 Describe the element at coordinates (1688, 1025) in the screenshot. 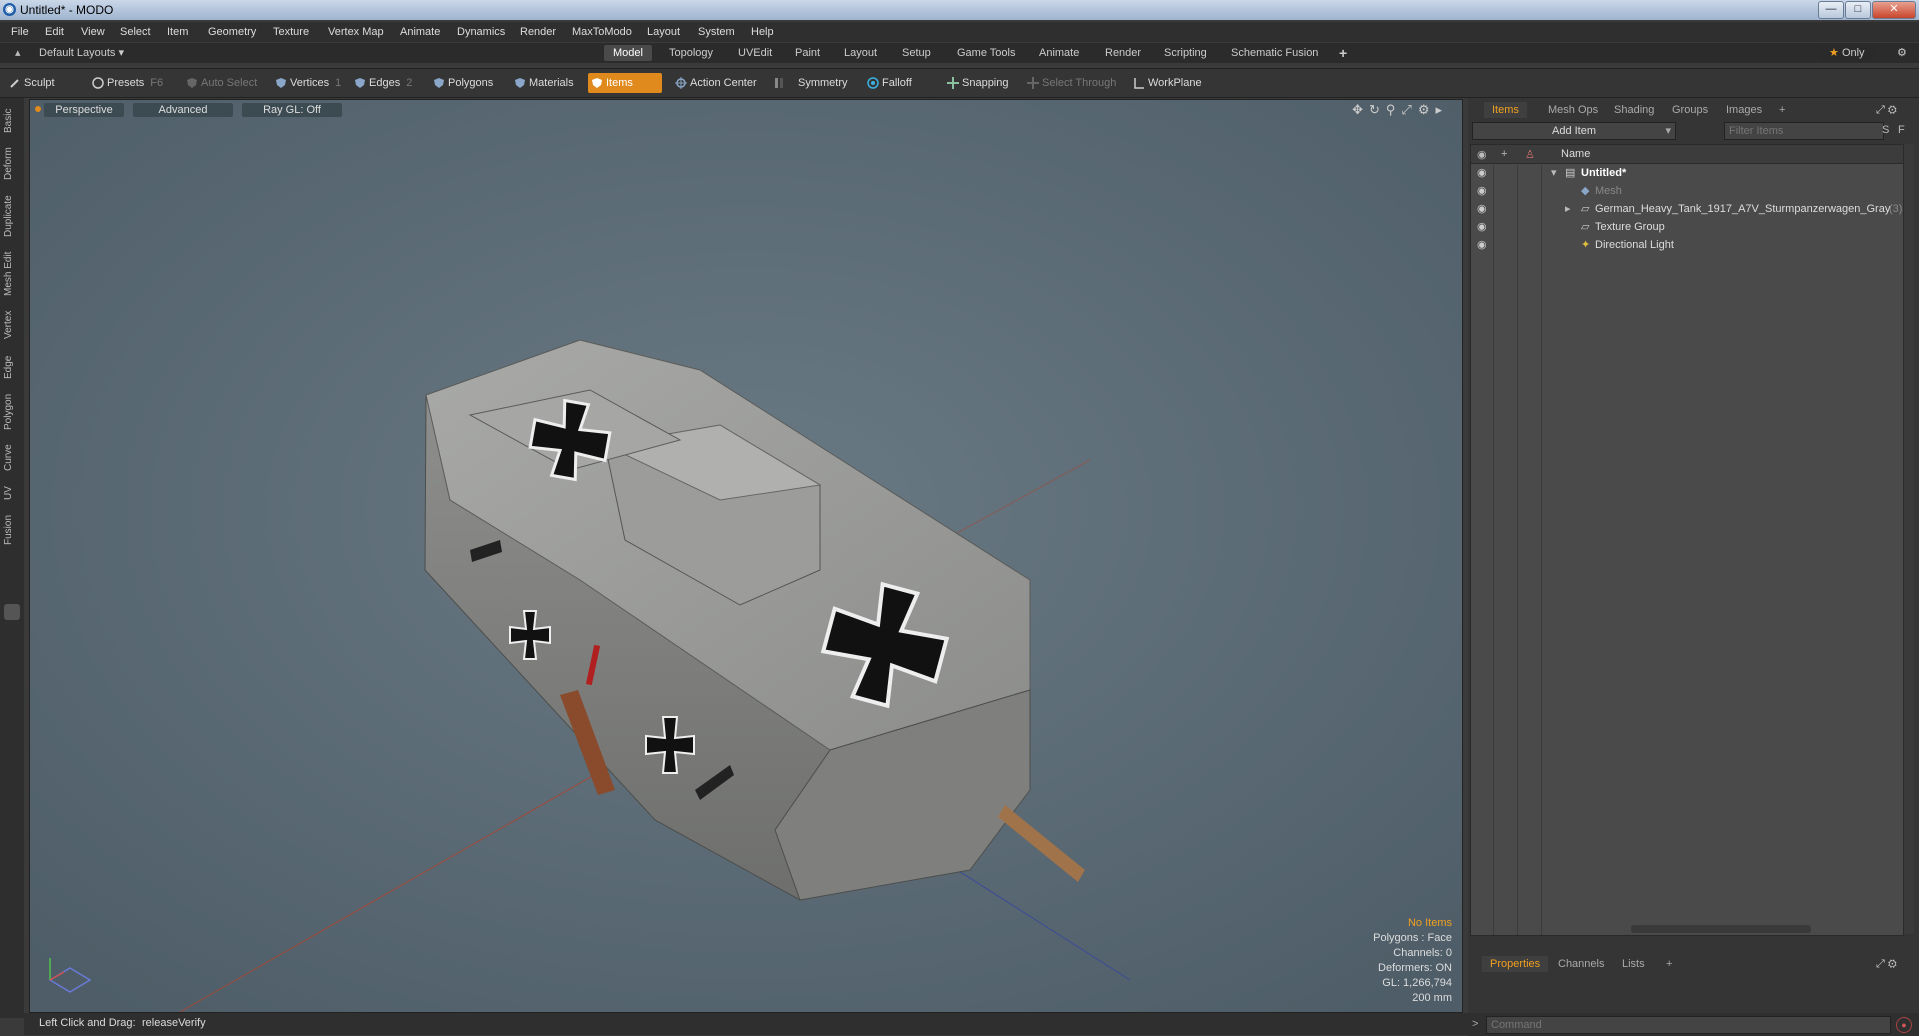

I see `command-input` at that location.